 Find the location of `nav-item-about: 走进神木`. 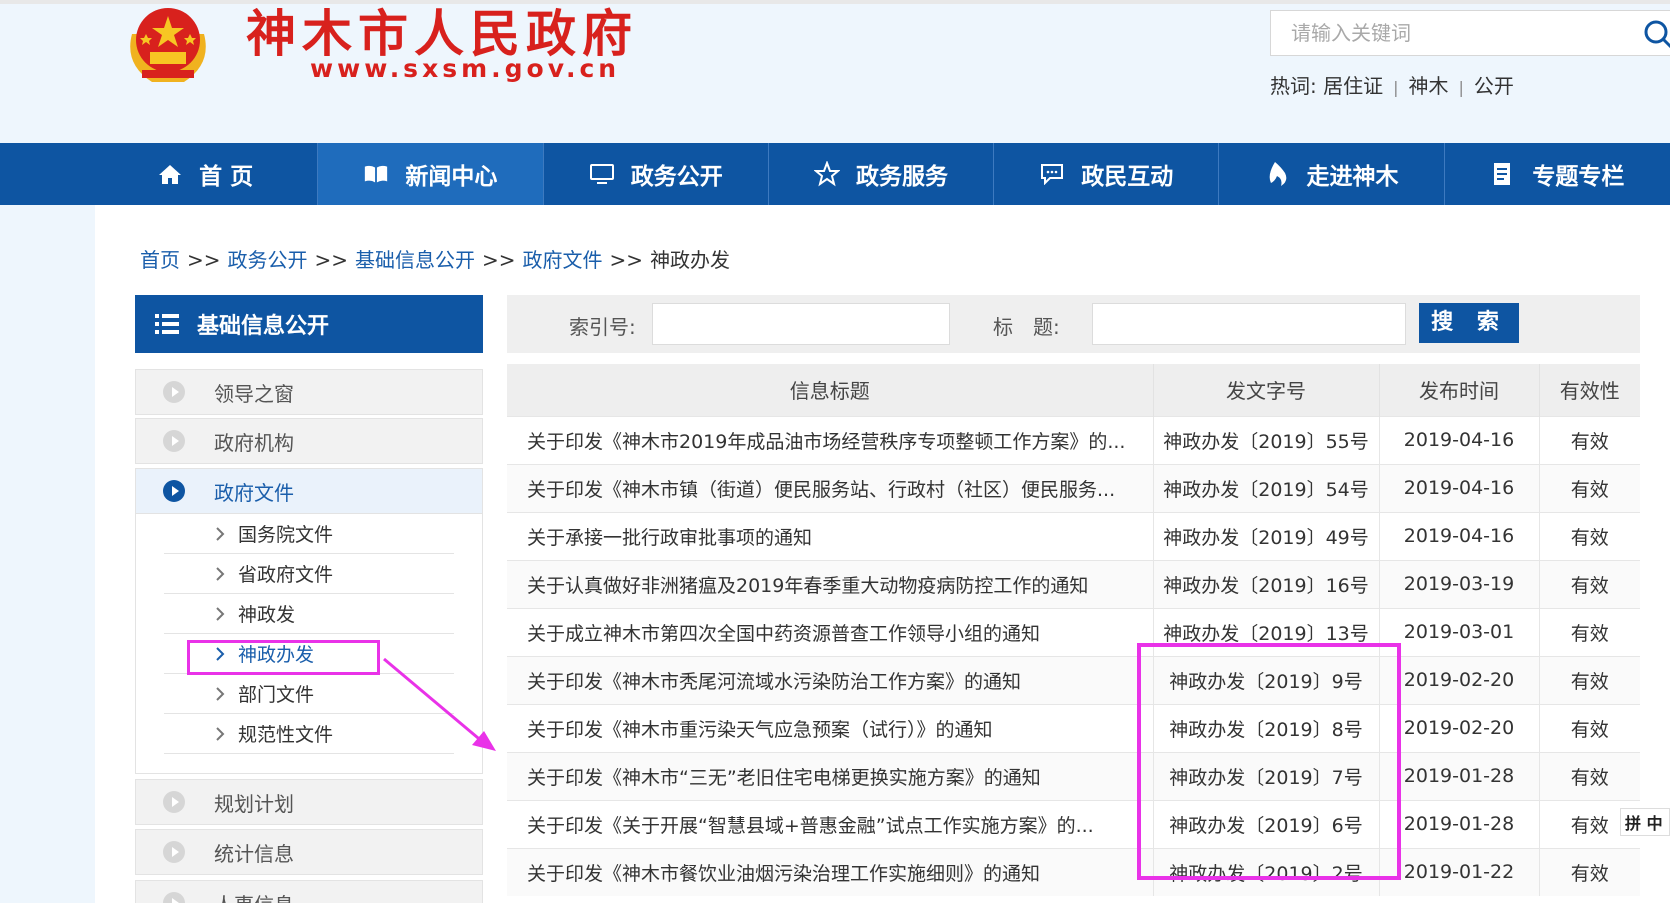

nav-item-about: 走进神木 is located at coordinates (1332, 174).